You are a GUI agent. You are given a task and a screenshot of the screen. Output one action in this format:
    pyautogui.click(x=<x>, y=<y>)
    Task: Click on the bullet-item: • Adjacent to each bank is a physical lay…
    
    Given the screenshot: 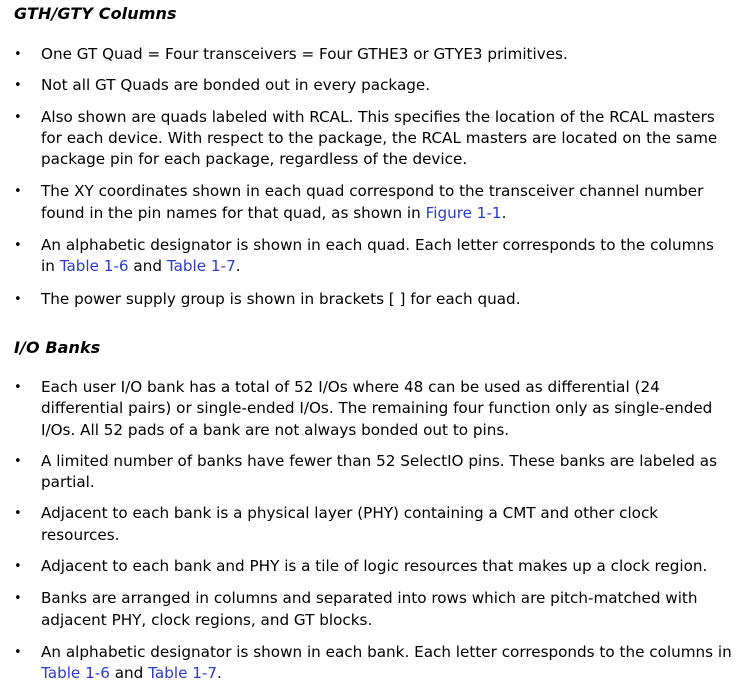 What is the action you would take?
    pyautogui.click(x=370, y=524)
    